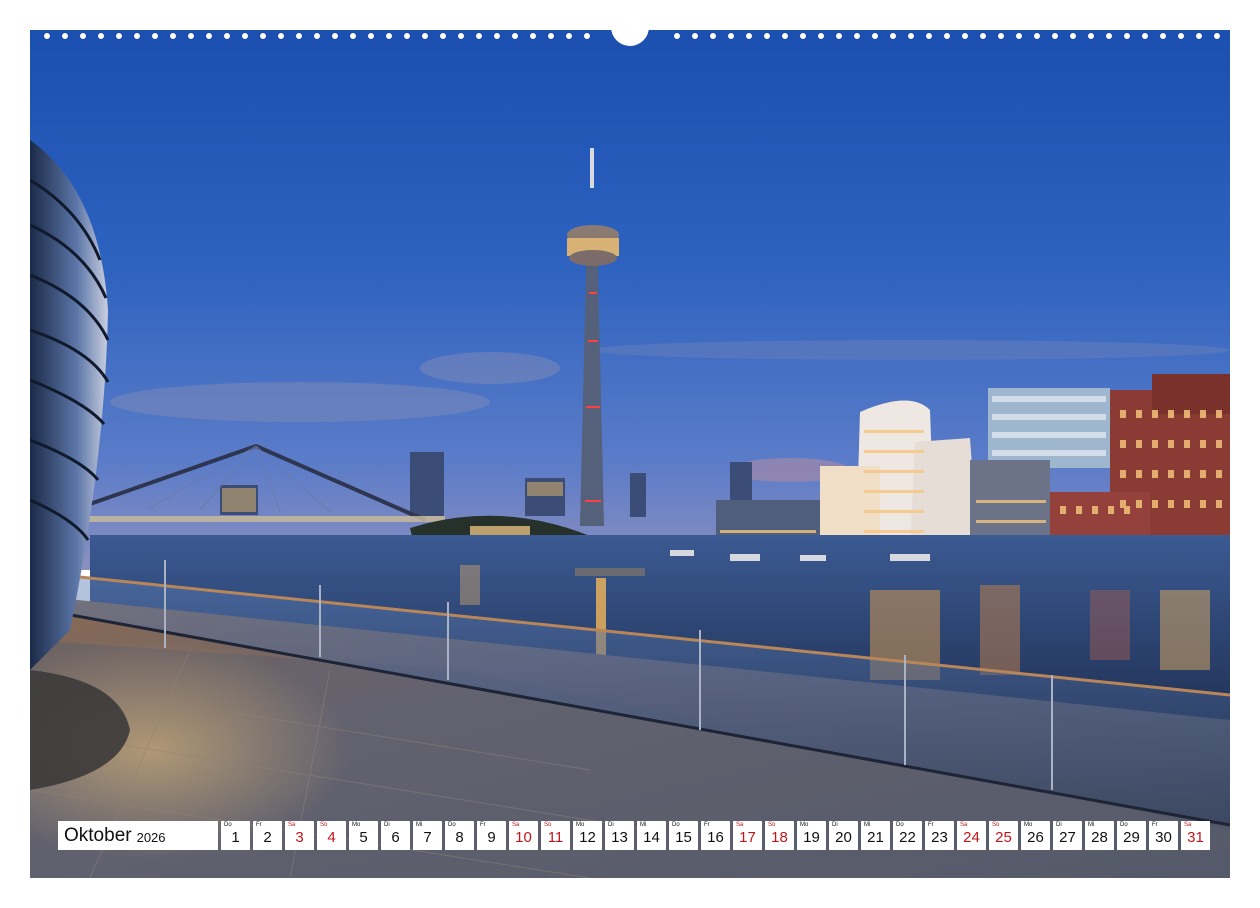 This screenshot has height=908, width=1260. I want to click on day-number: 25, so click(1003, 837).